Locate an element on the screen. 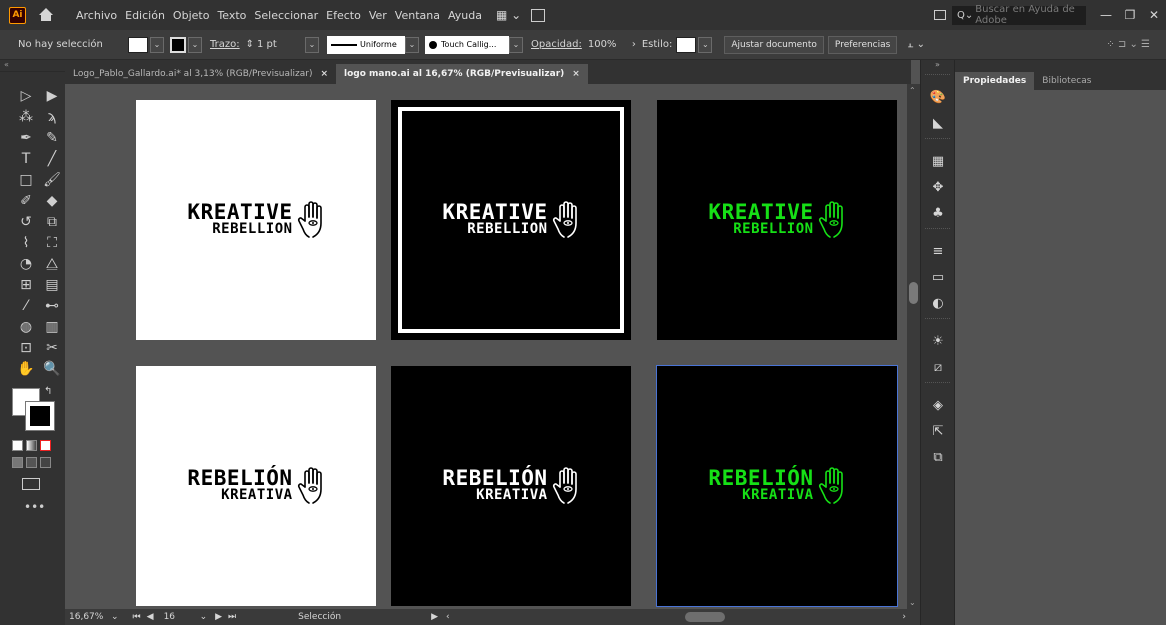 This screenshot has width=1166, height=625. stroke-label: Trazo: is located at coordinates (225, 44).